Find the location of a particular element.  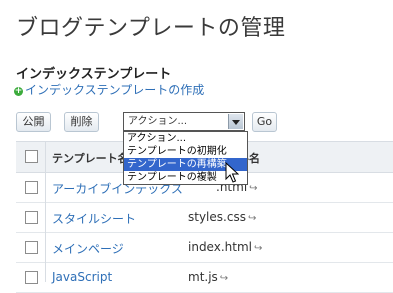

column-divider is located at coordinates (45, 212).